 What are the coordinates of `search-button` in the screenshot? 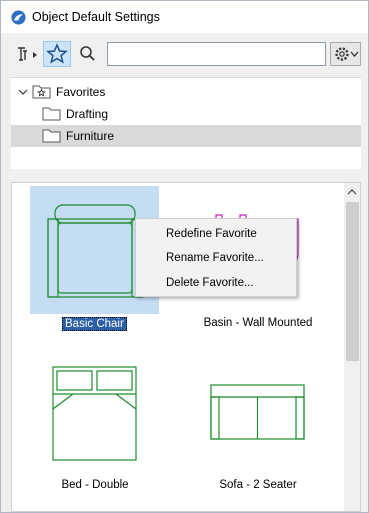 It's located at (87, 54).